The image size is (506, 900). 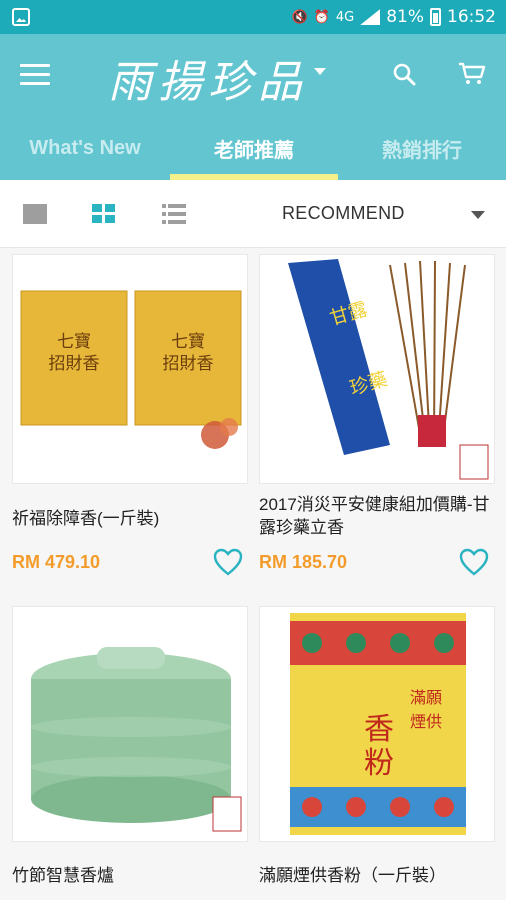 I want to click on category-tabs: What's New 老師推薦 熱銷排行, so click(x=253, y=148).